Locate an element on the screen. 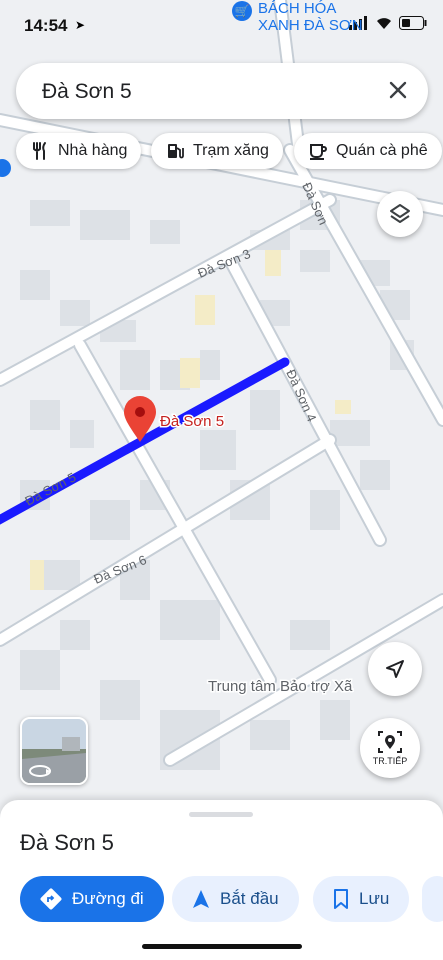  wifi-icon is located at coordinates (384, 23).